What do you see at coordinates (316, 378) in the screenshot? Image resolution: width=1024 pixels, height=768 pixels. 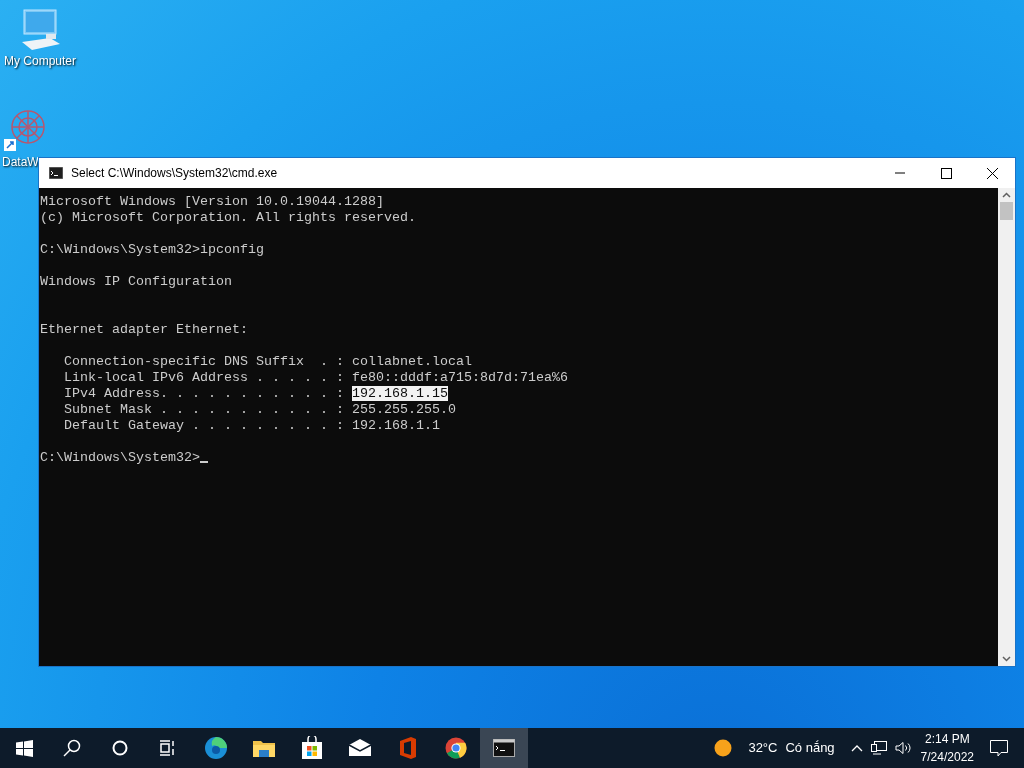 I see `console-line: Link-local IPv6 Address . . . . . : fe80::dddf:a715:8d7d:71ea%6` at bounding box center [316, 378].